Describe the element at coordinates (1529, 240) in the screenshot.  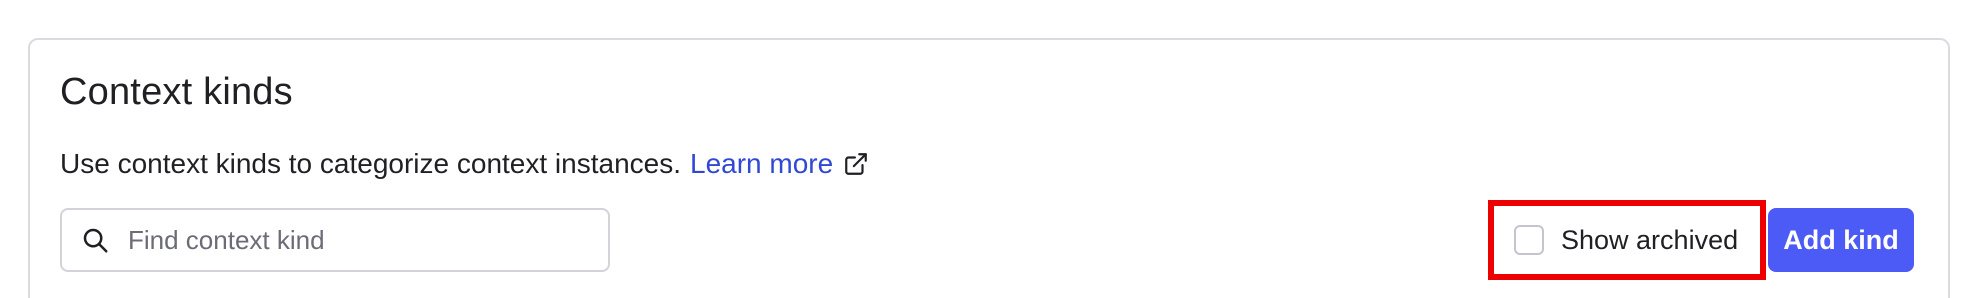
I see `show-archived-checkbox` at that location.